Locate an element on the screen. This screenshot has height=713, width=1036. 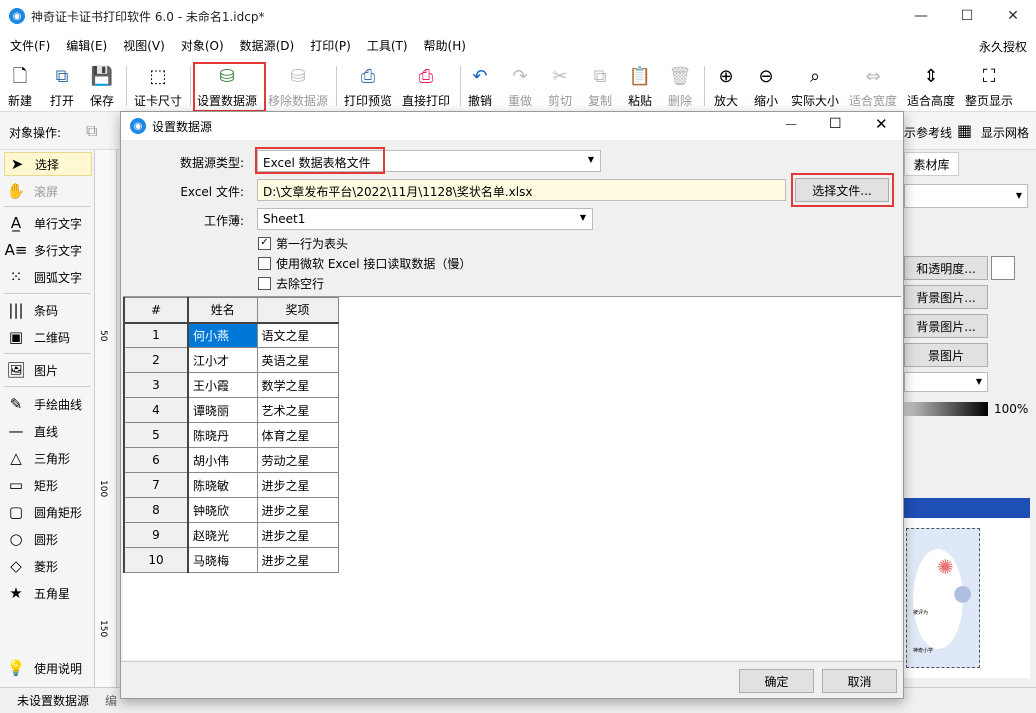
undo-button: ↶ 撤销 is located at coordinates (480, 86).